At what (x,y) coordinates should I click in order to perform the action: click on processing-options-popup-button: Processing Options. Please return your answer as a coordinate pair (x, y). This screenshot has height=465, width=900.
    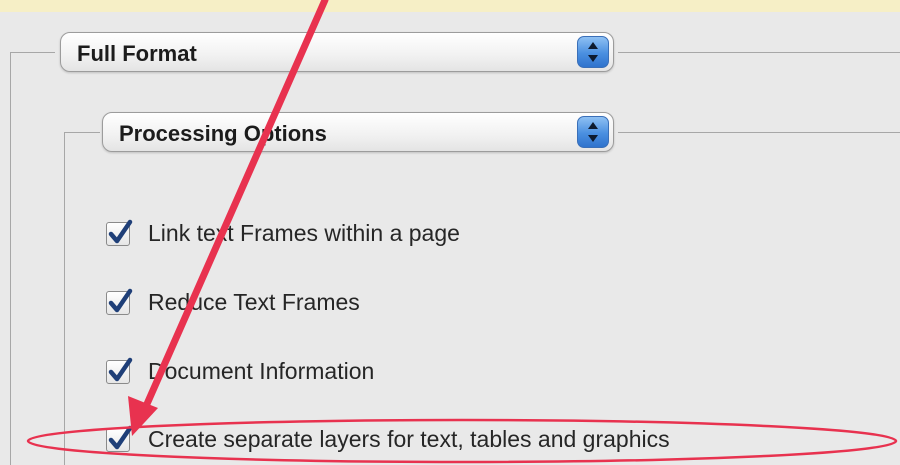
    Looking at the image, I should click on (358, 132).